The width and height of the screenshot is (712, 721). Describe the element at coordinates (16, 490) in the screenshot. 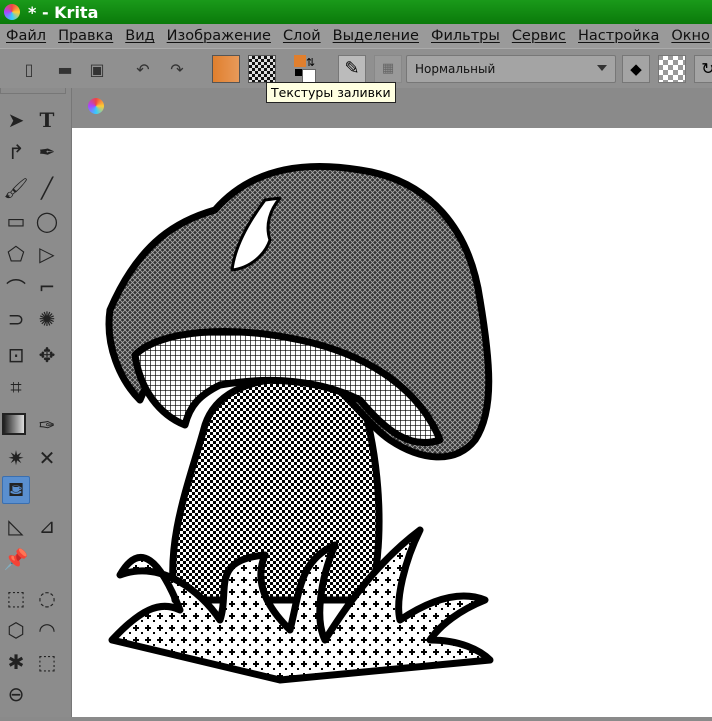

I see `fill-tool: ⛾` at that location.